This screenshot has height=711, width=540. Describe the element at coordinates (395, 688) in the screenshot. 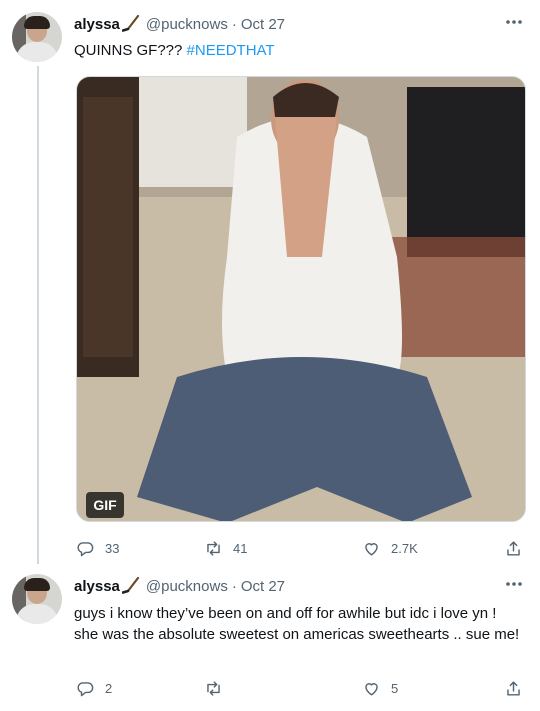

I see `like-count: 5` at that location.